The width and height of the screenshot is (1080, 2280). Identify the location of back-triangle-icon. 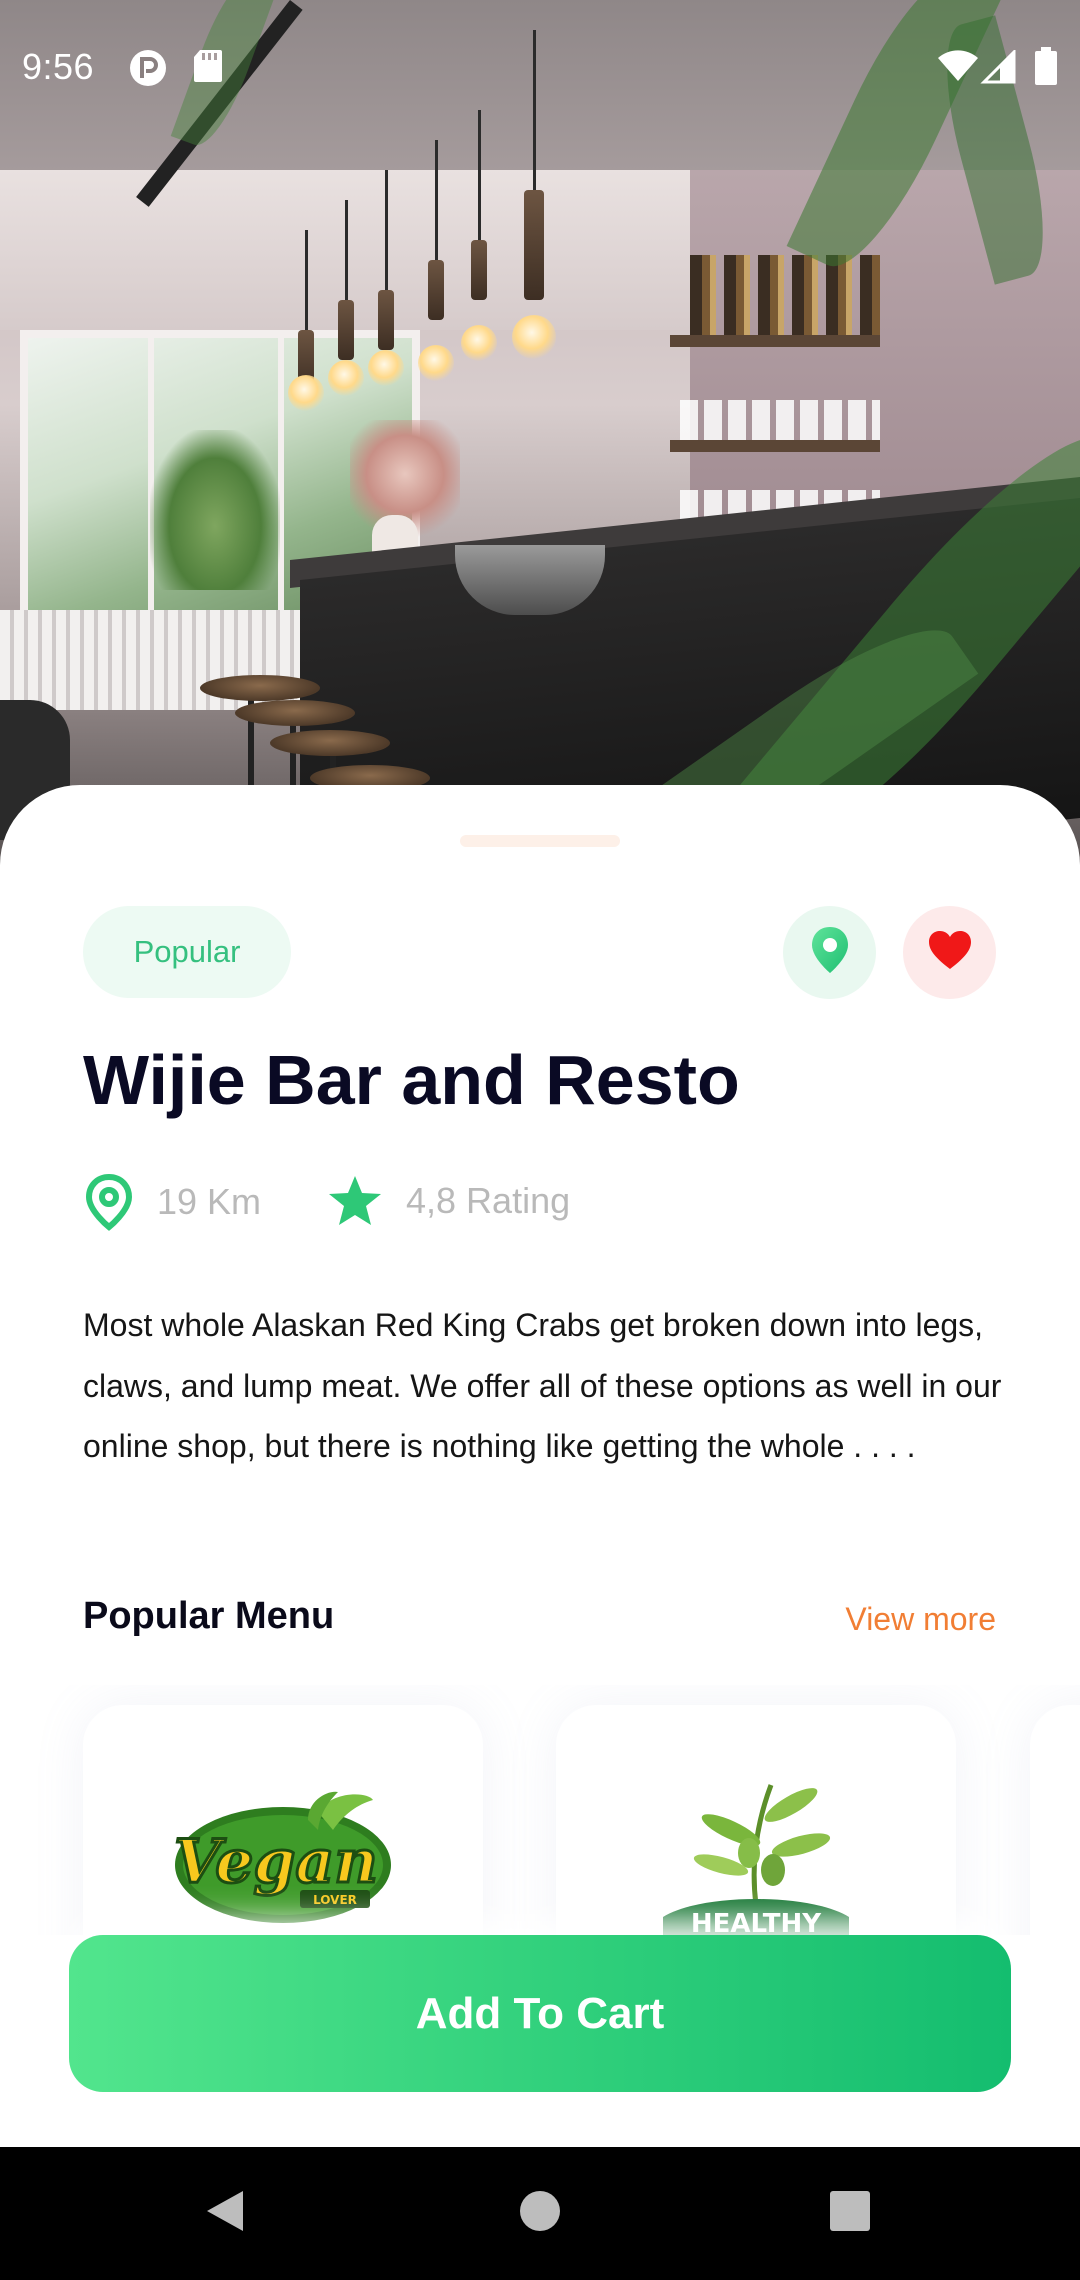
(225, 2213).